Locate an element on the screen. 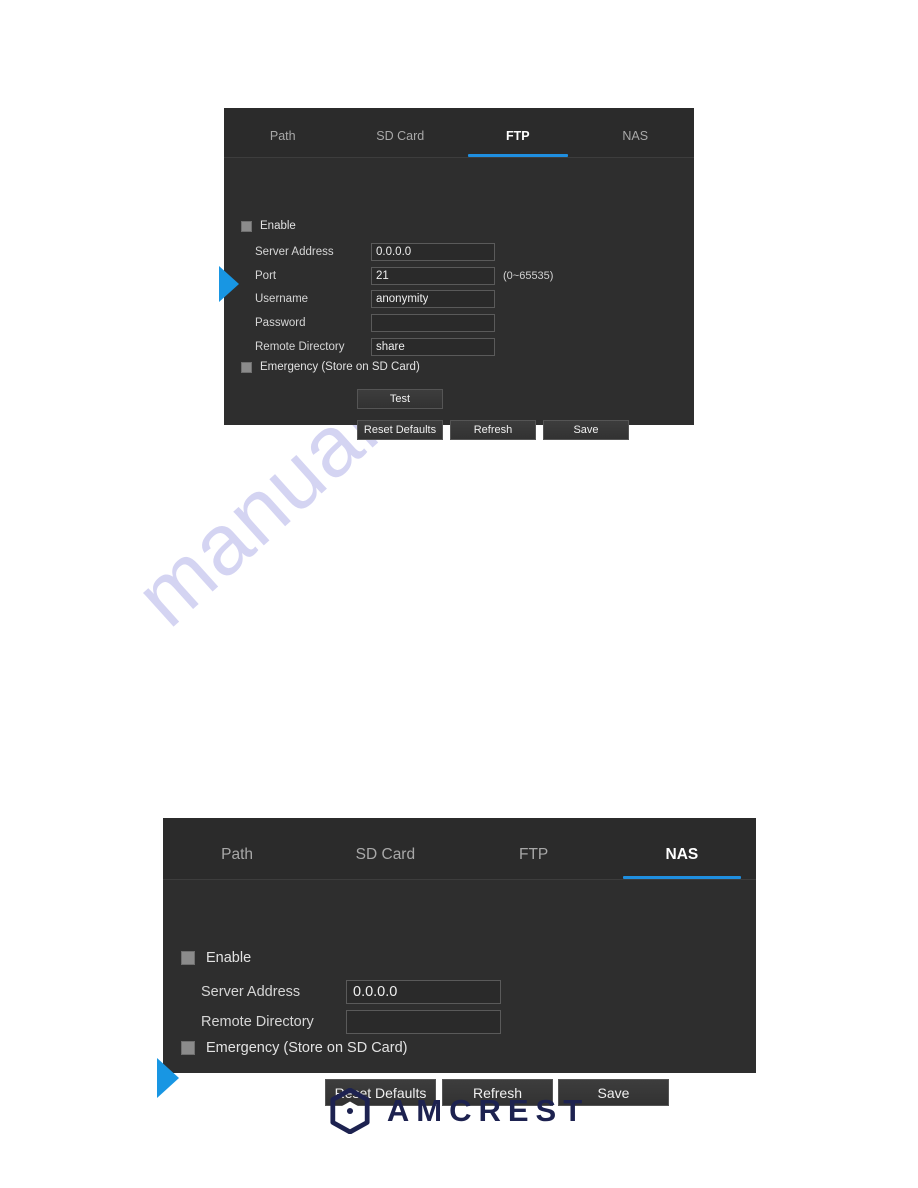  ftp-port-range-hint: (0~65535) is located at coordinates (528, 276).